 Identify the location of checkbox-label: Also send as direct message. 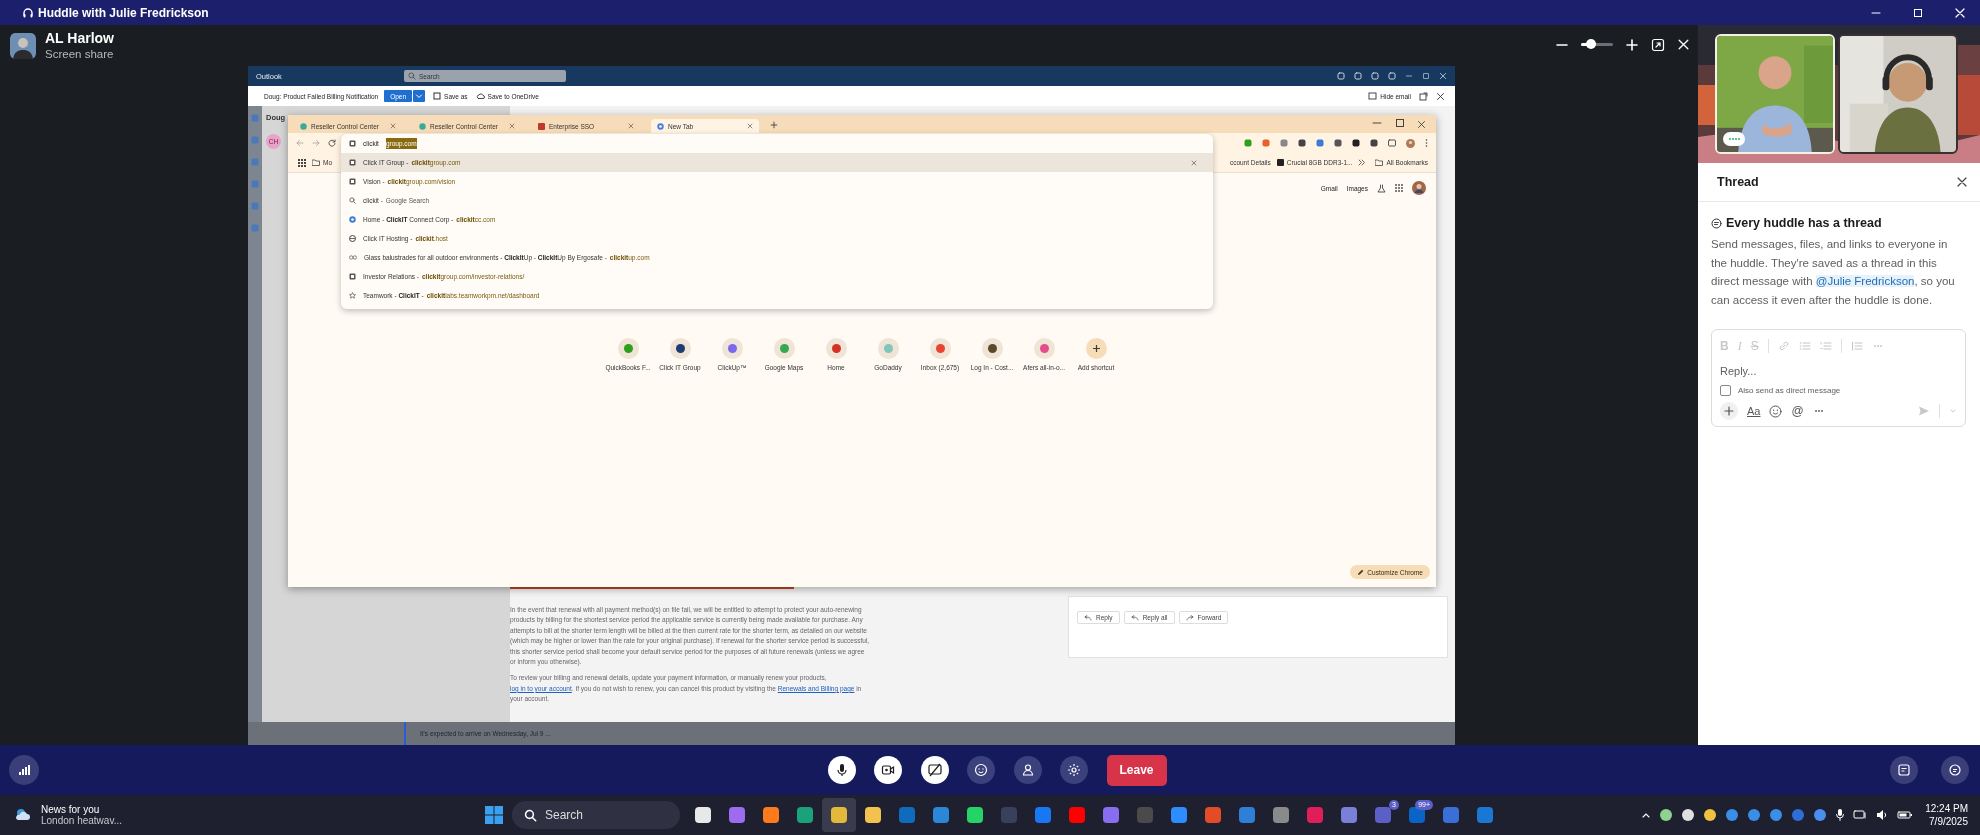
(1789, 390).